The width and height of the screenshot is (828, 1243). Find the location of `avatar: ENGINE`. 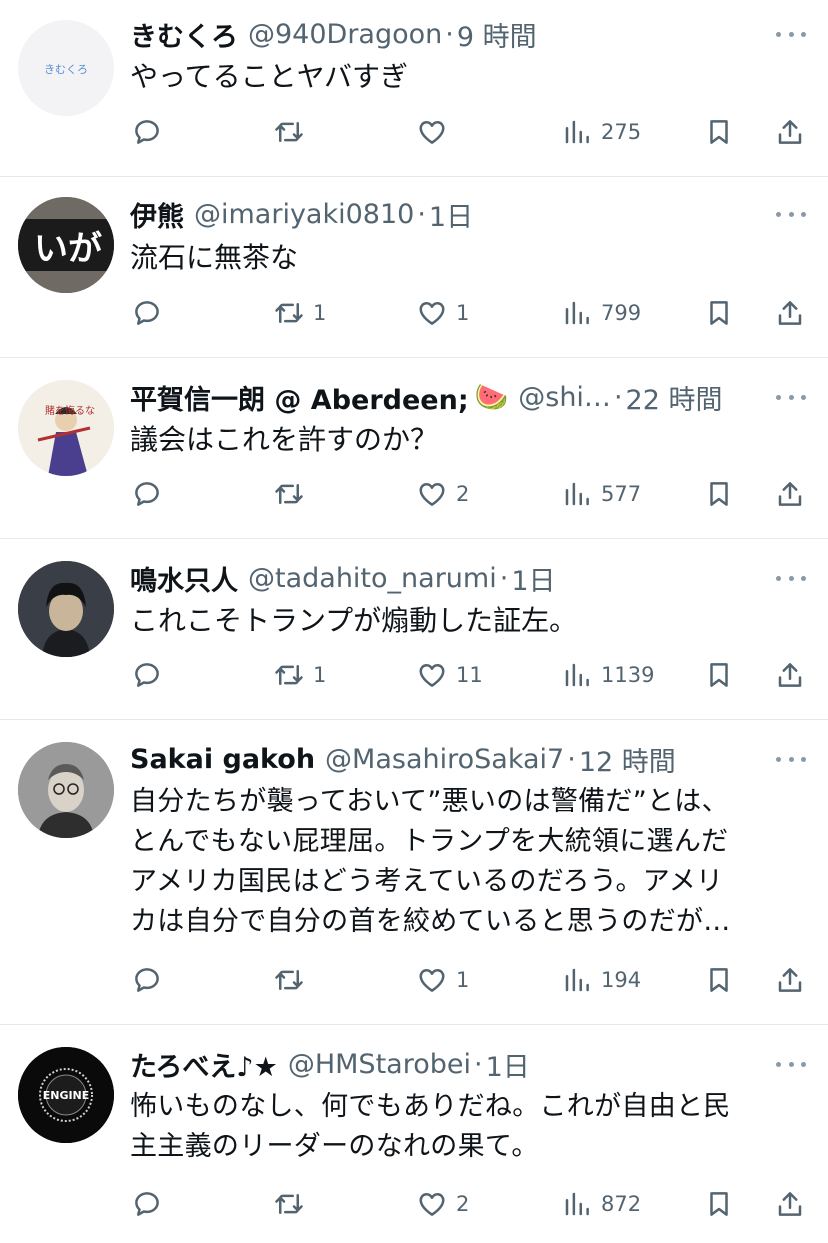

avatar: ENGINE is located at coordinates (66, 1095).